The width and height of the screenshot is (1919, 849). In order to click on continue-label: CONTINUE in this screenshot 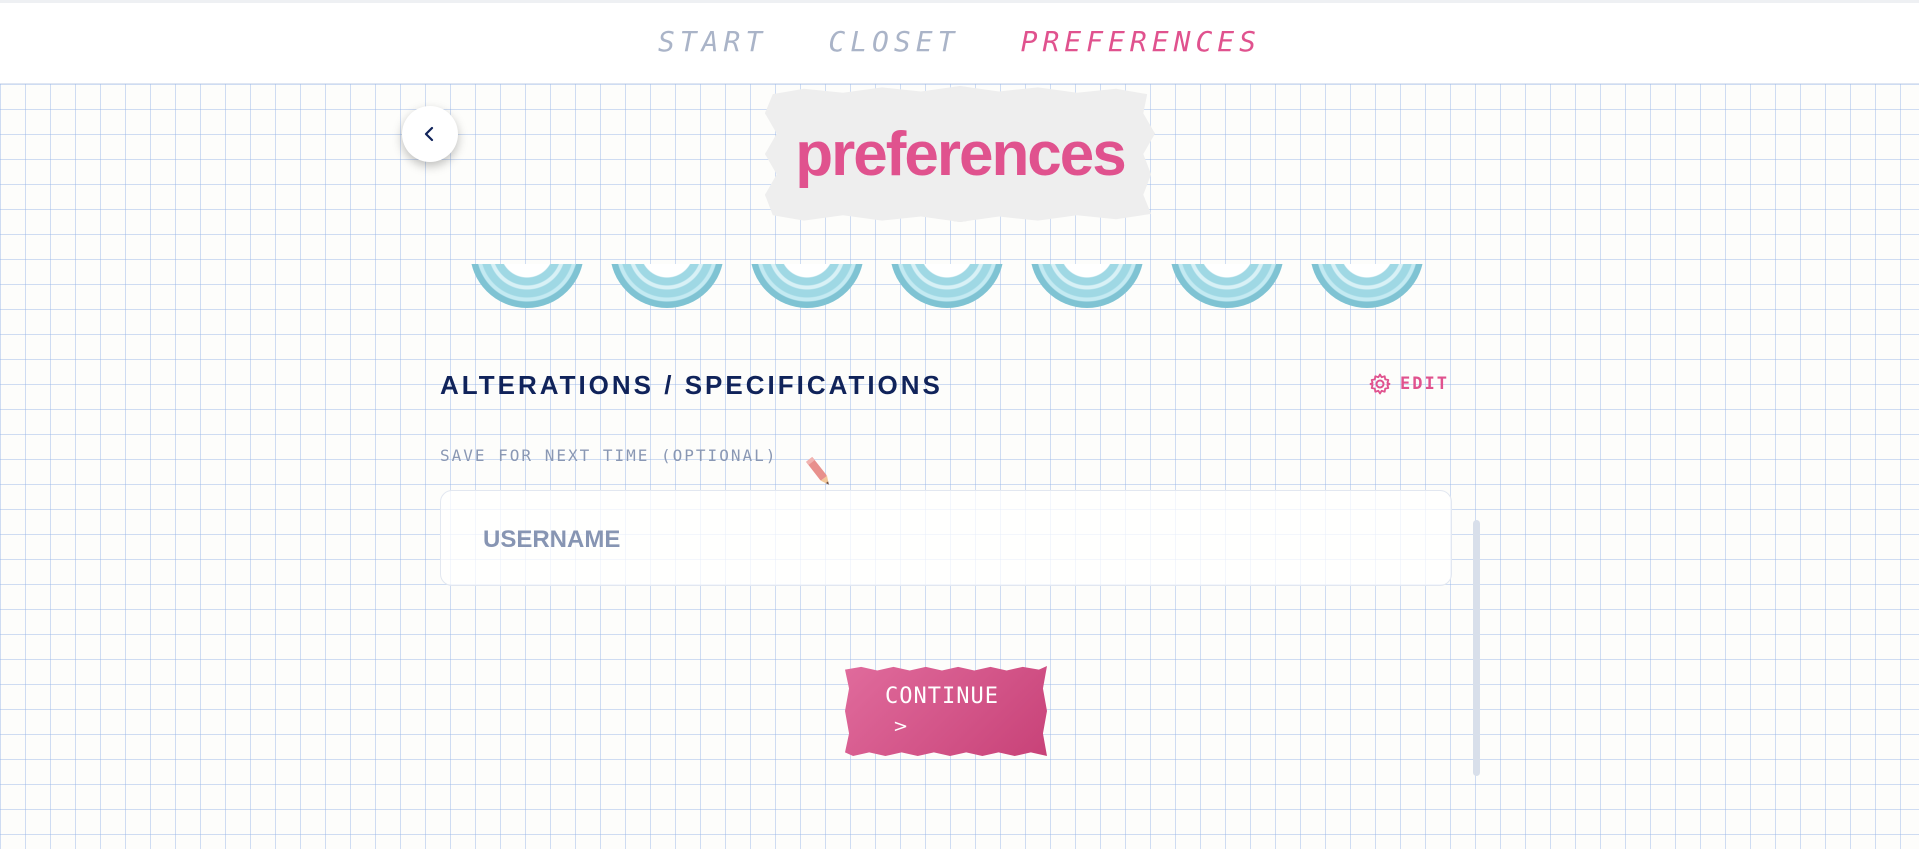, I will do `click(942, 696)`.